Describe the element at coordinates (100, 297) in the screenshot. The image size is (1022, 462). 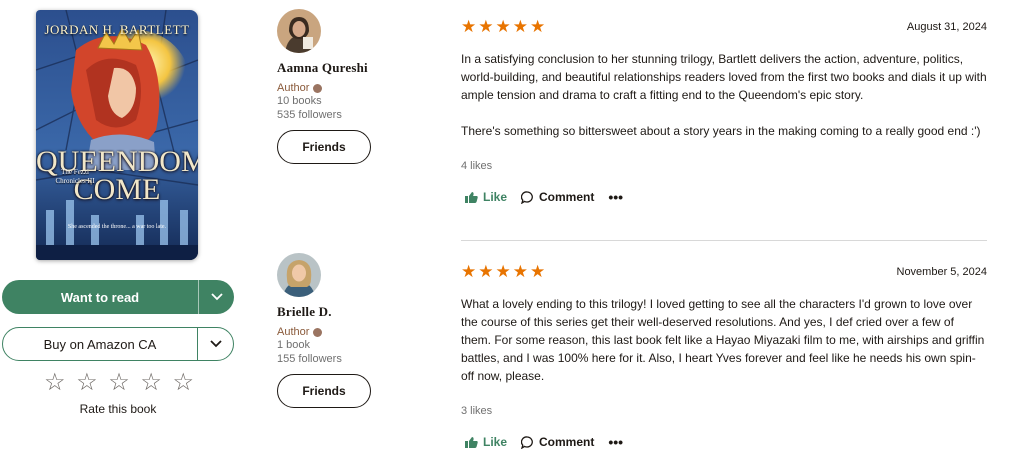
I see `want-to-read-label: Want to read` at that location.